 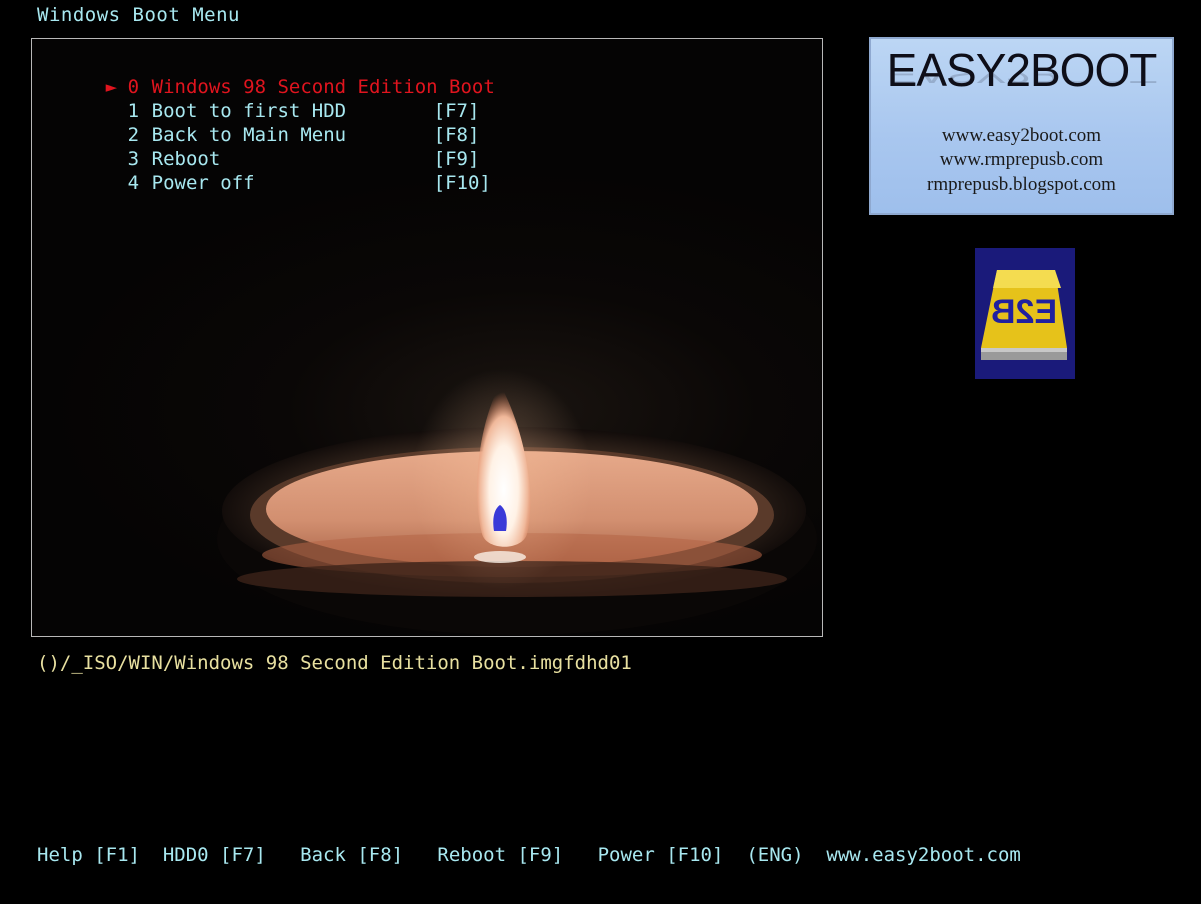 I want to click on menu-item-label: Power off, so click(x=203, y=183).